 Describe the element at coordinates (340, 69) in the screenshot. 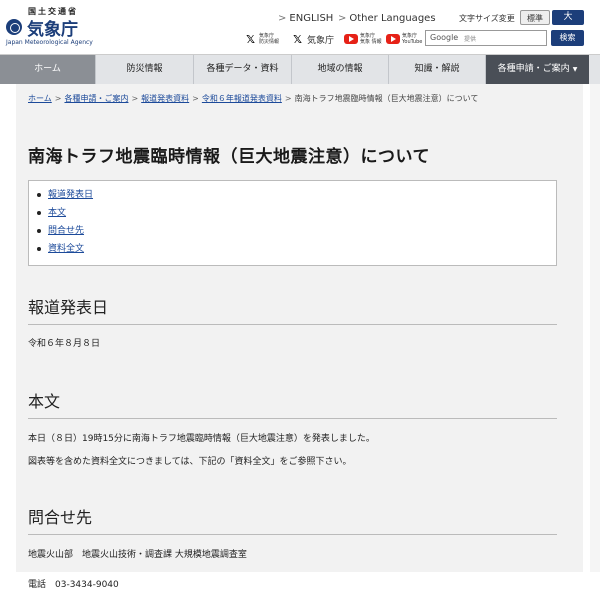

I see `nav-regional: 地域の情報` at that location.